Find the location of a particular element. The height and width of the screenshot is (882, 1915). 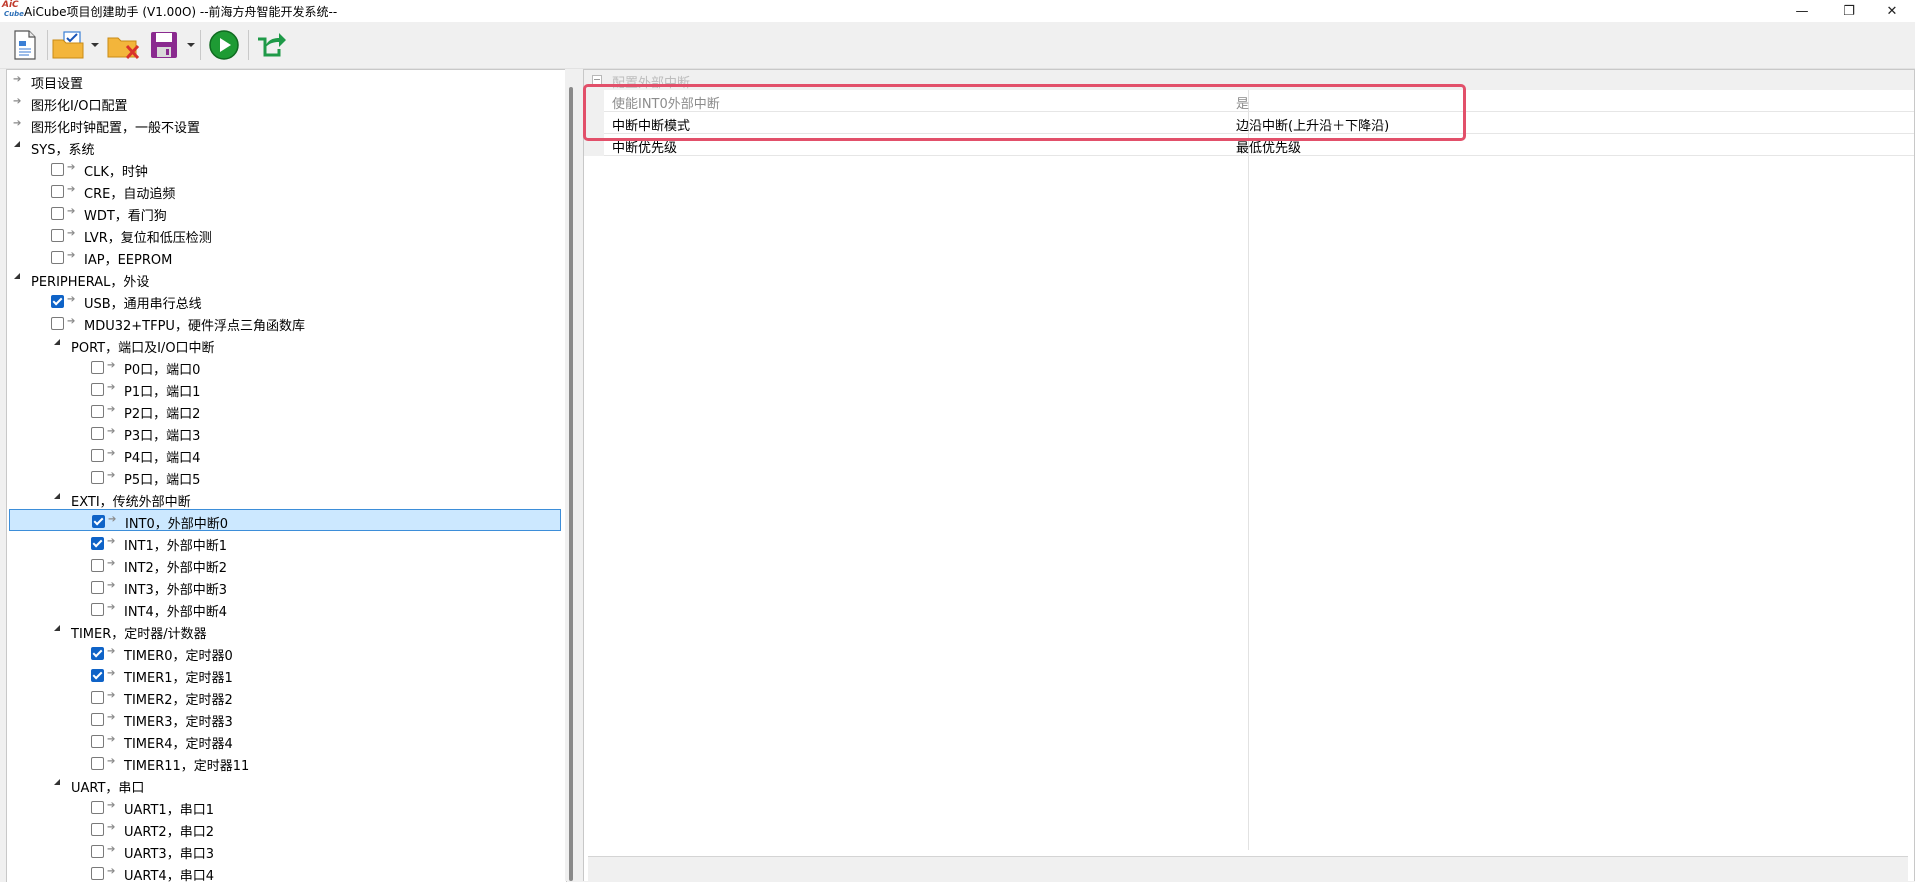

tree-item: ➔ P5口，端口5 is located at coordinates (286, 477).